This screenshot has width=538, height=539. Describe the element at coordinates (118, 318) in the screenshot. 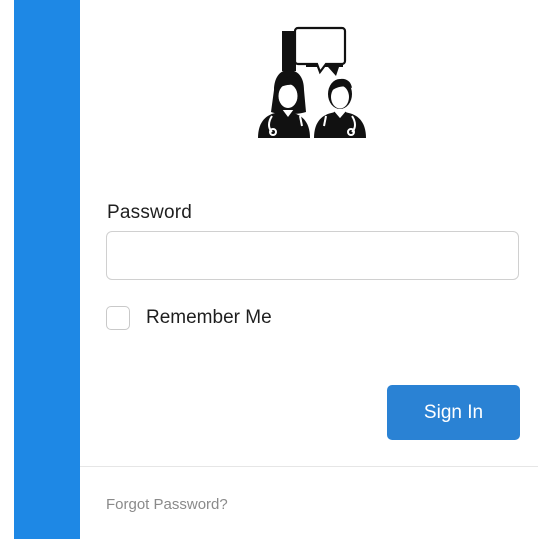

I see `remember-me-checkbox` at that location.